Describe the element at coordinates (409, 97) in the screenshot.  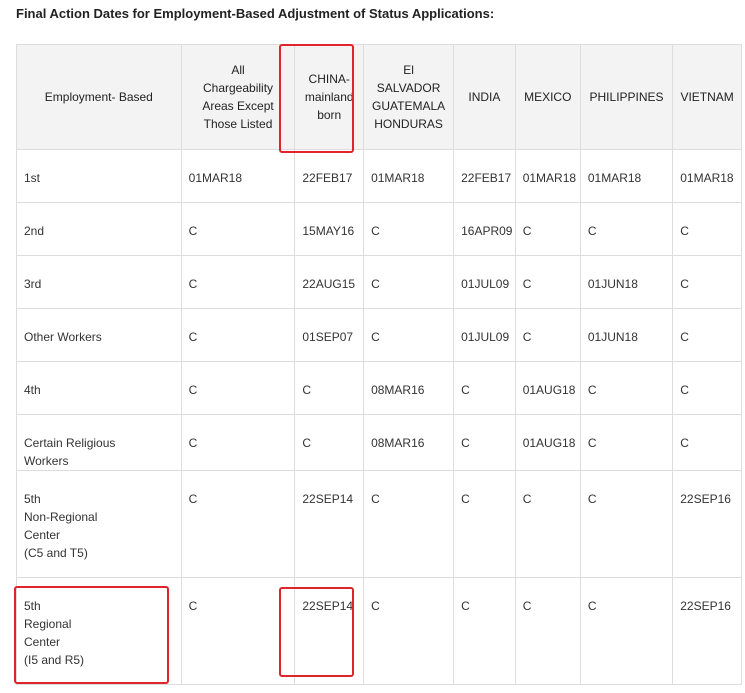
I see `header-el-salvador-guatemala-honduras: El SALVADOR GUATEMALA HONDURAS` at that location.